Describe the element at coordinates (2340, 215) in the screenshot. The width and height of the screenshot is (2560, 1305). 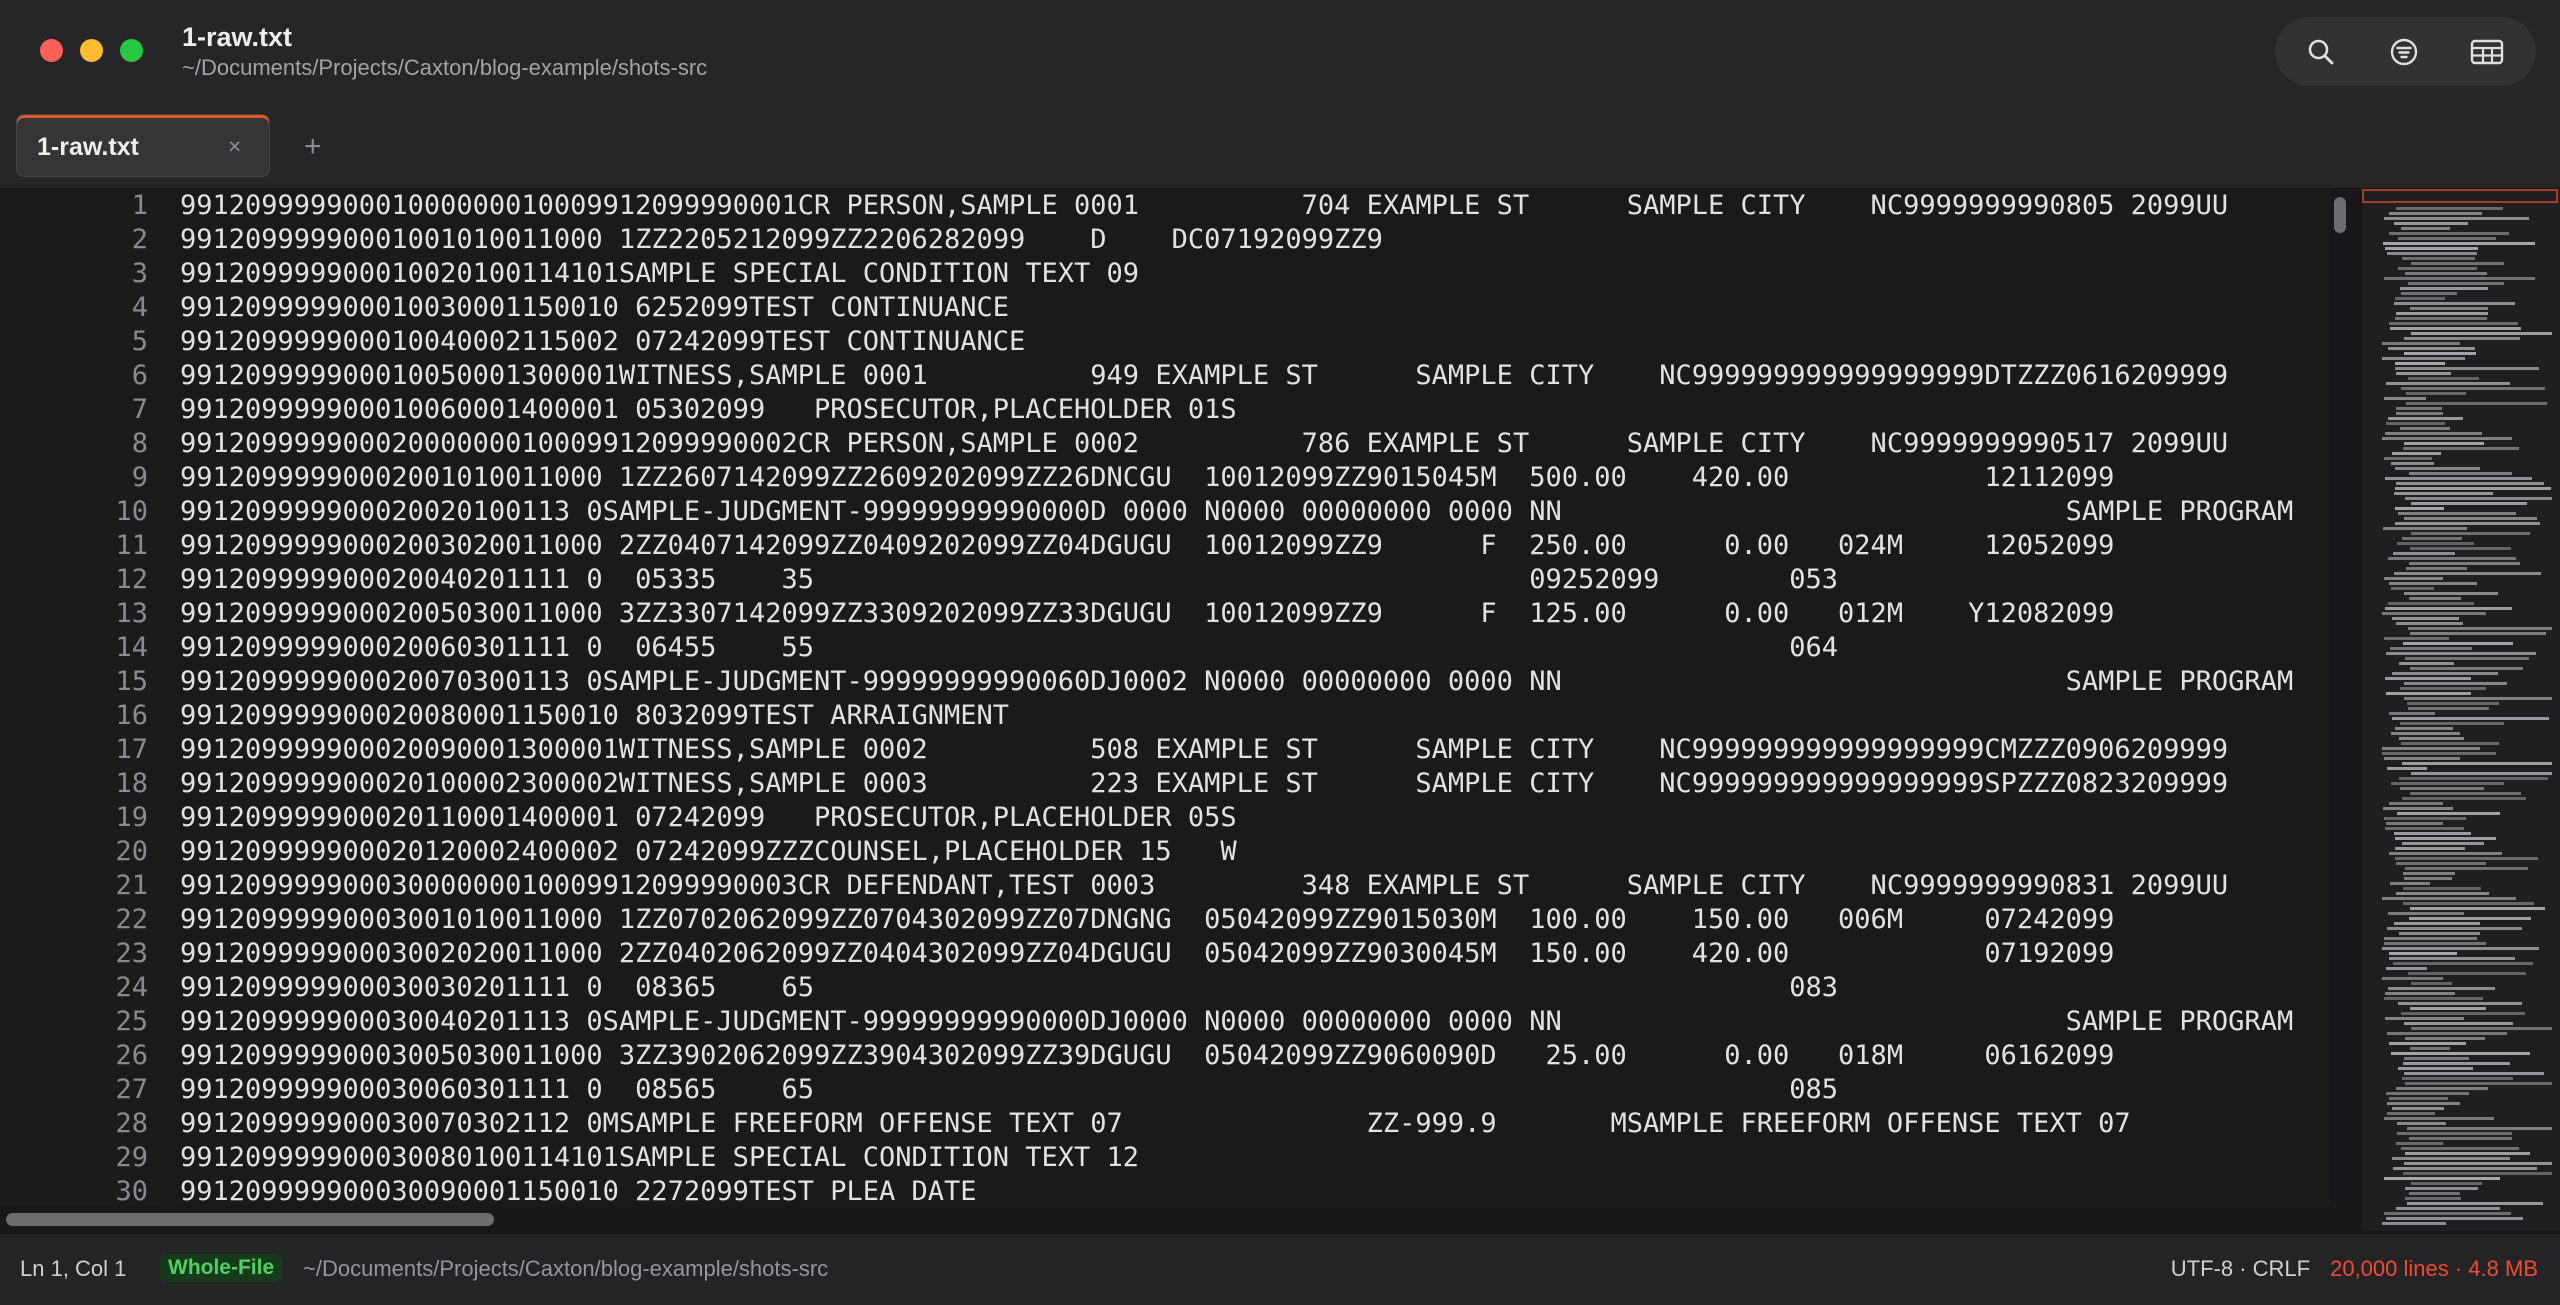
I see `vertical-scrollbar-thumb` at that location.